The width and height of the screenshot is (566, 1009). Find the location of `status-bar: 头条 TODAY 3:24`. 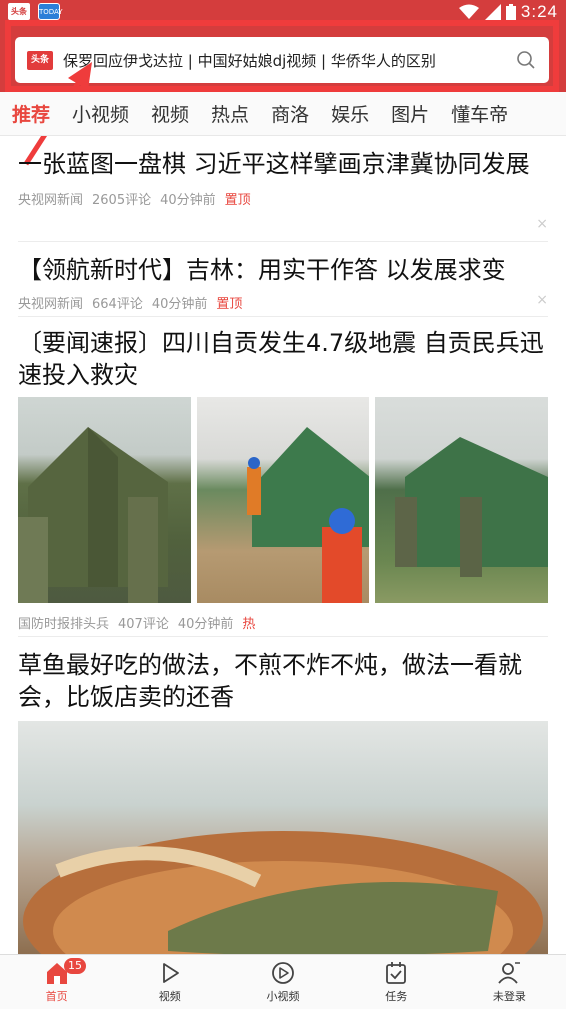

status-bar: 头条 TODAY 3:24 is located at coordinates (283, 12).